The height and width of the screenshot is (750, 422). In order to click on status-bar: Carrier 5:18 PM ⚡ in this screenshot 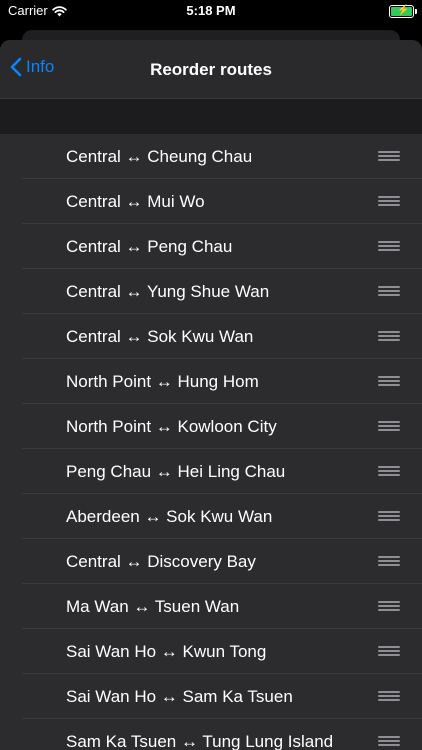, I will do `click(211, 12)`.